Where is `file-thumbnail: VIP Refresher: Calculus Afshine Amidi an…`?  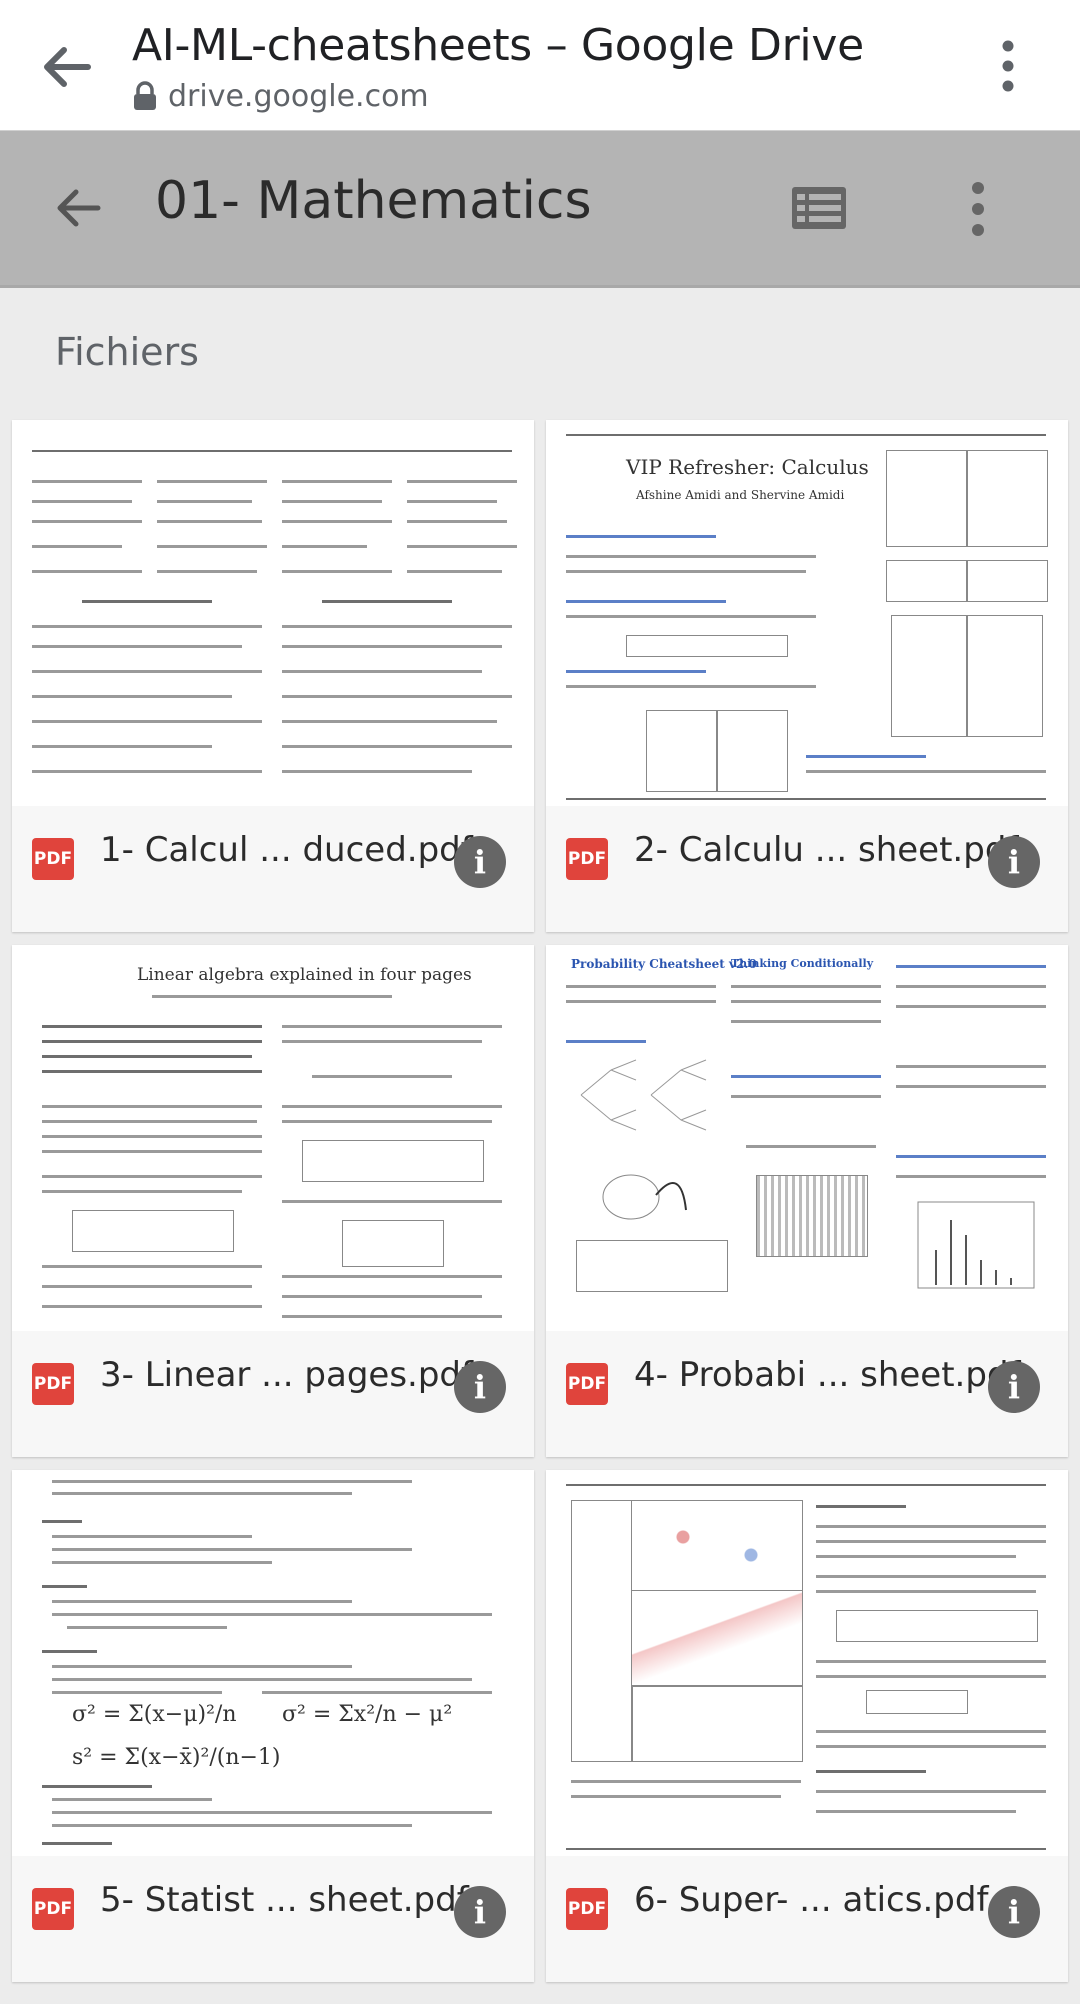
file-thumbnail: VIP Refresher: Calculus Afshine Amidi an… is located at coordinates (807, 613).